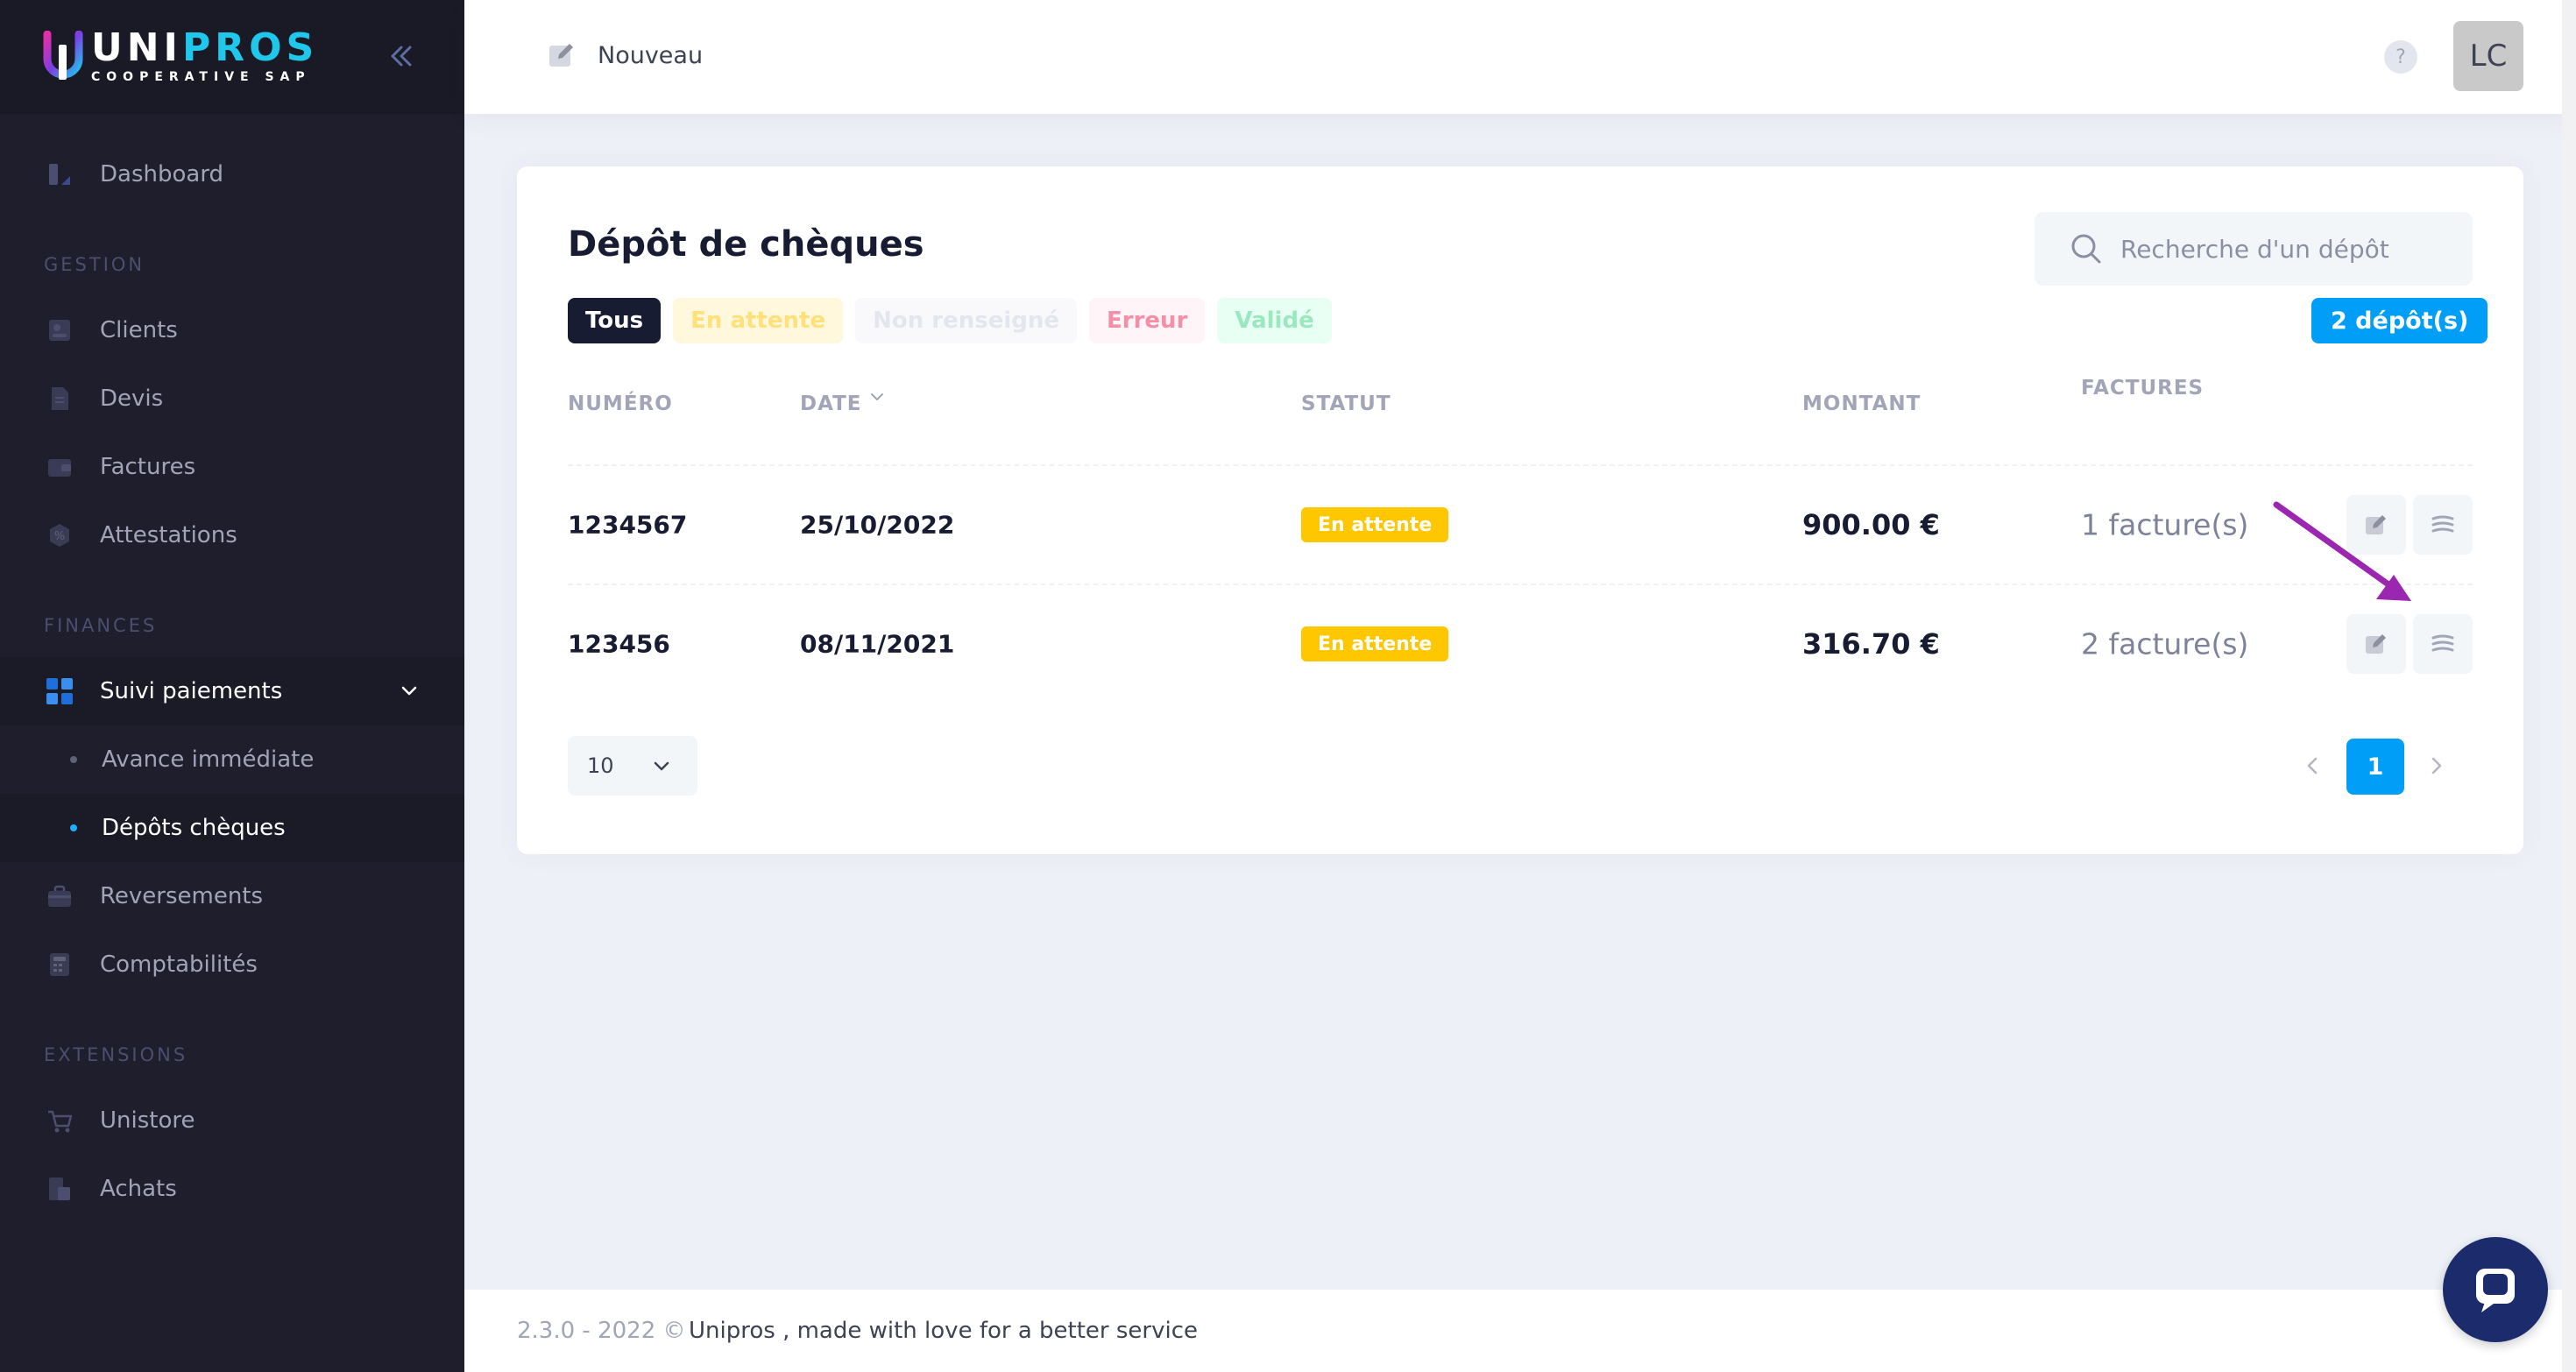 The width and height of the screenshot is (2576, 1372). What do you see at coordinates (94, 265) in the screenshot?
I see `section-label-gestion: GESTION` at bounding box center [94, 265].